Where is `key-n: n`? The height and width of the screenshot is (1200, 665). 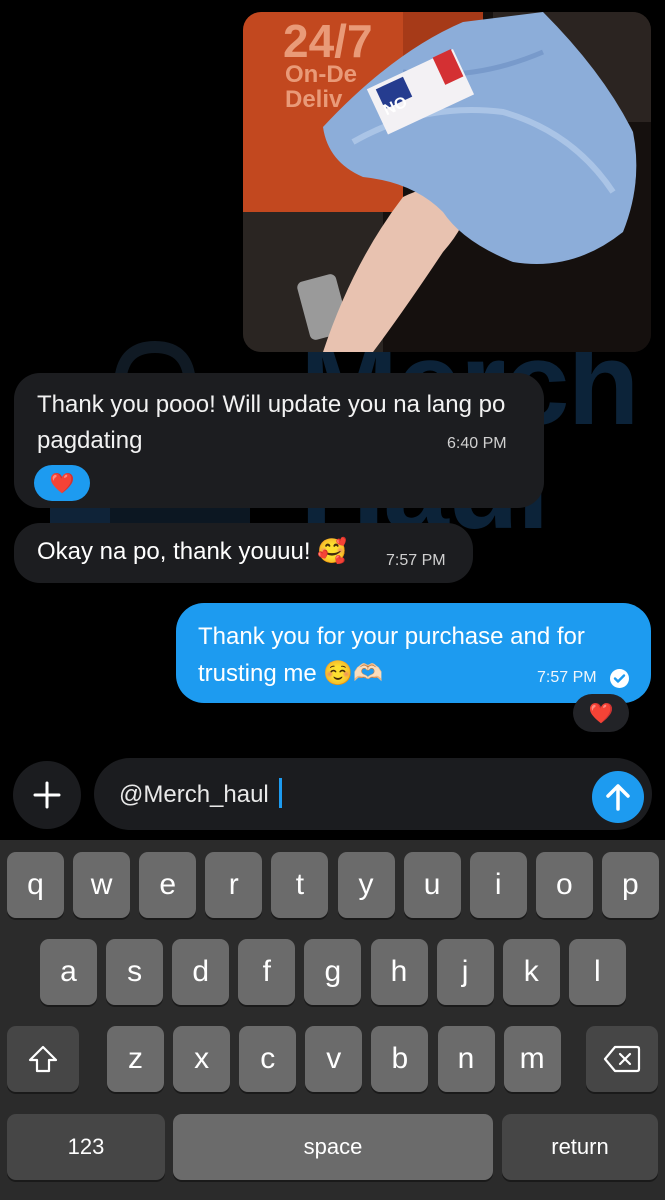 key-n: n is located at coordinates (466, 1059).